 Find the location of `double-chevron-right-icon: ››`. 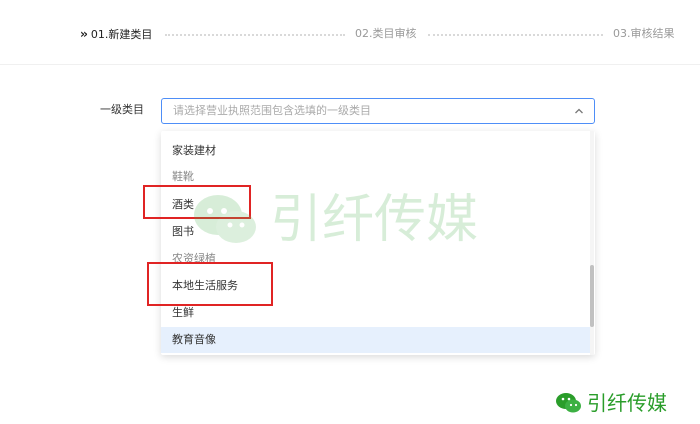

double-chevron-right-icon: ›› is located at coordinates (84, 34).